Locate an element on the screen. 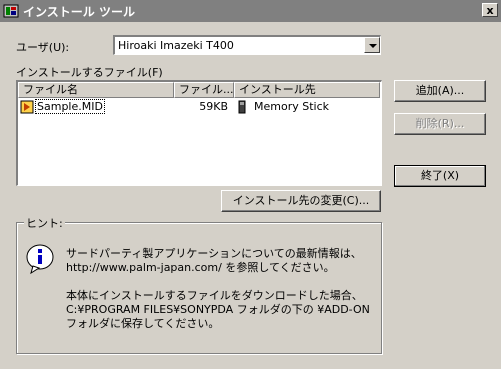 Image resolution: width=501 pixels, height=369 pixels. window-title: インストール ツール is located at coordinates (79, 12).